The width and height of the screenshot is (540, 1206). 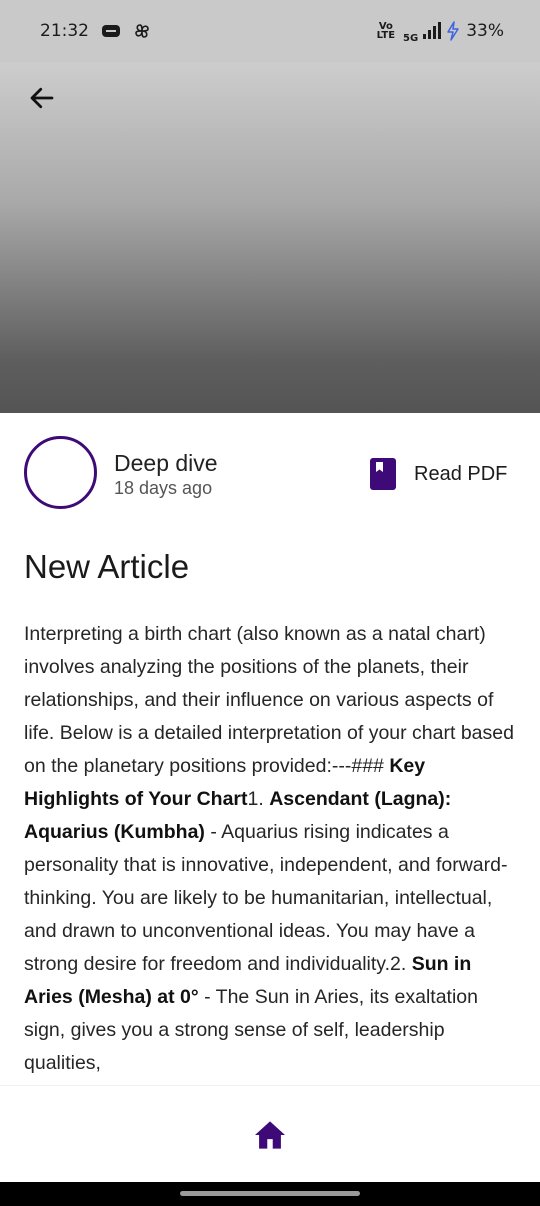 What do you see at coordinates (64, 31) in the screenshot?
I see `status-time: 21:32` at bounding box center [64, 31].